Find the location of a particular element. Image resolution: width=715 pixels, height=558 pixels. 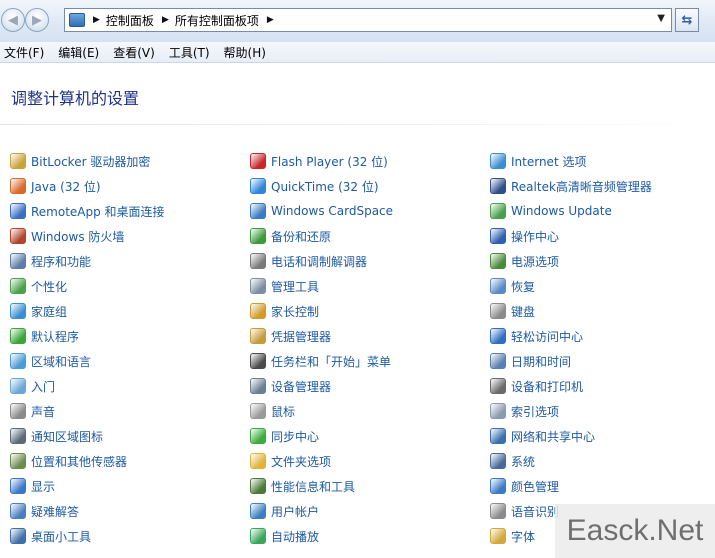

ease-of-access-icon is located at coordinates (498, 336).